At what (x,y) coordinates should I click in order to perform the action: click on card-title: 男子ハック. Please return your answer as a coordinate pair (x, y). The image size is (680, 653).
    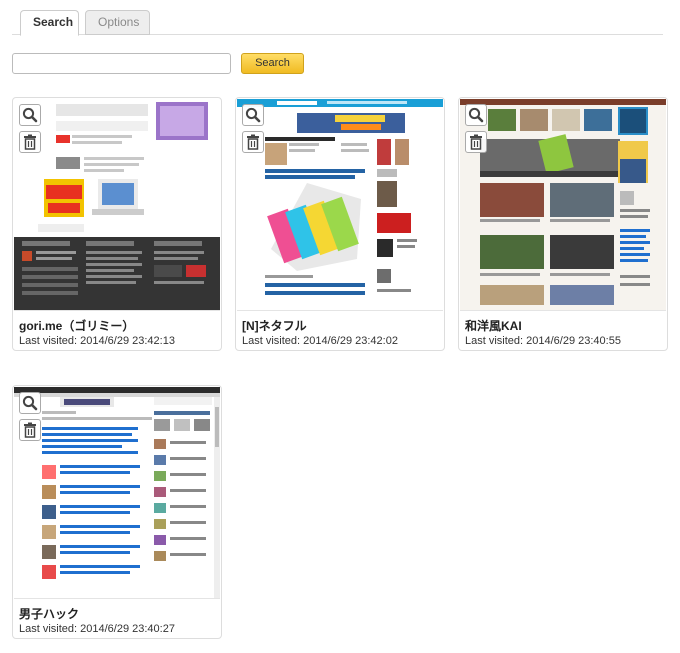
    Looking at the image, I should click on (49, 614).